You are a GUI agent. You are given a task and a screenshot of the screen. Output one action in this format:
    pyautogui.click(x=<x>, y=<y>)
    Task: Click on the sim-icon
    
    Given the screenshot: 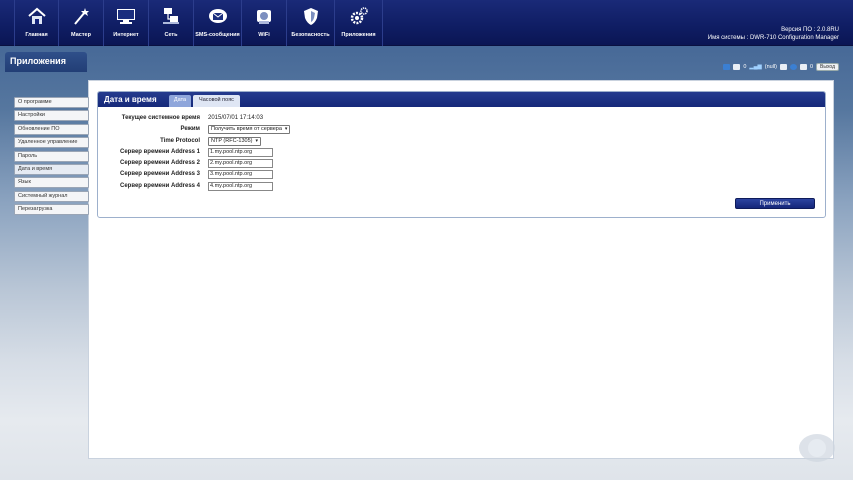 What is the action you would take?
    pyautogui.click(x=727, y=67)
    